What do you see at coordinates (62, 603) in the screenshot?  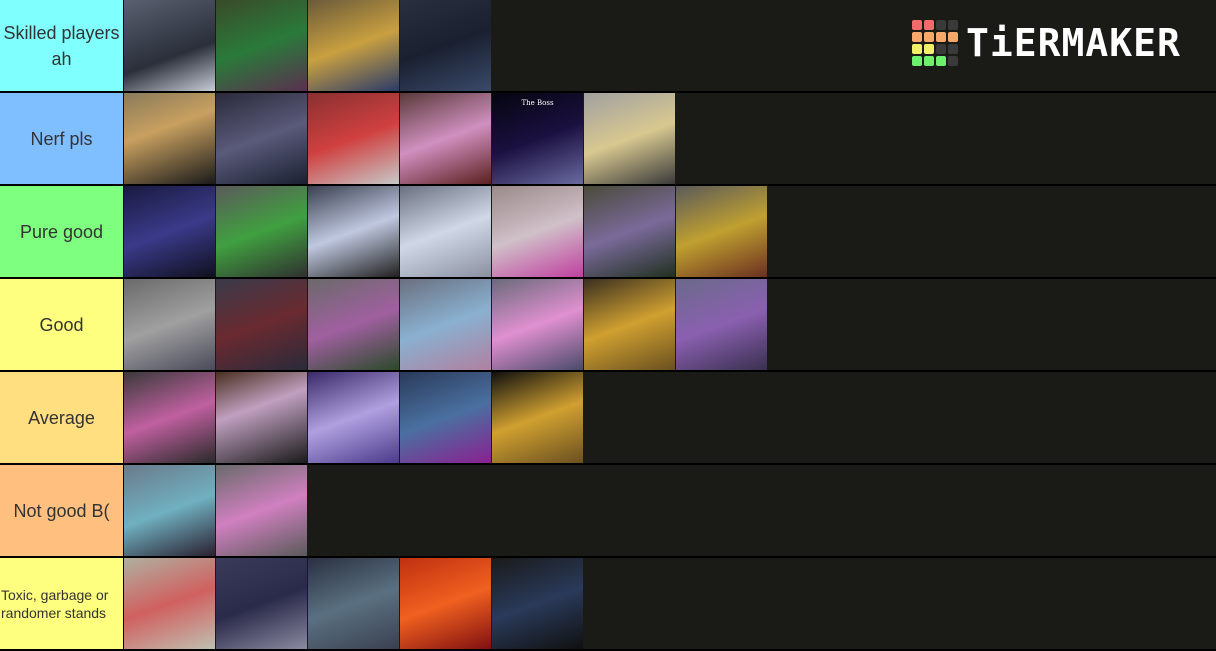 I see `tier-label: Toxic, garbage or randomer stands` at bounding box center [62, 603].